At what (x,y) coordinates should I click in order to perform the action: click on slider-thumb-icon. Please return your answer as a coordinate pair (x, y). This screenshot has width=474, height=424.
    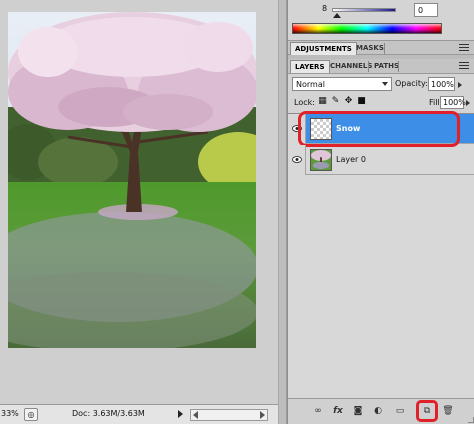
    Looking at the image, I should click on (337, 15).